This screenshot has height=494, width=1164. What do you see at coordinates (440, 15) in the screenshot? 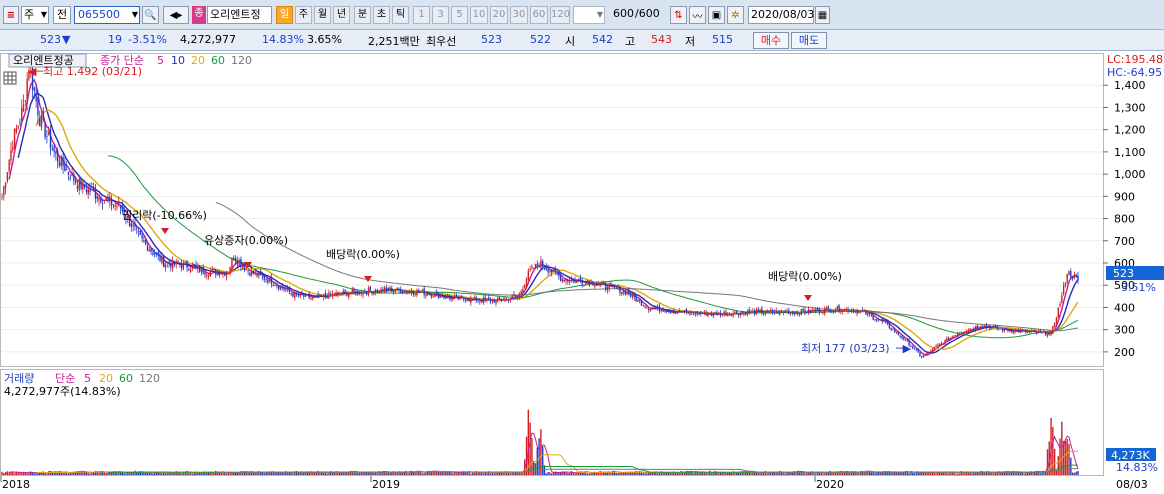
I see `num-3-button: 3` at bounding box center [440, 15].